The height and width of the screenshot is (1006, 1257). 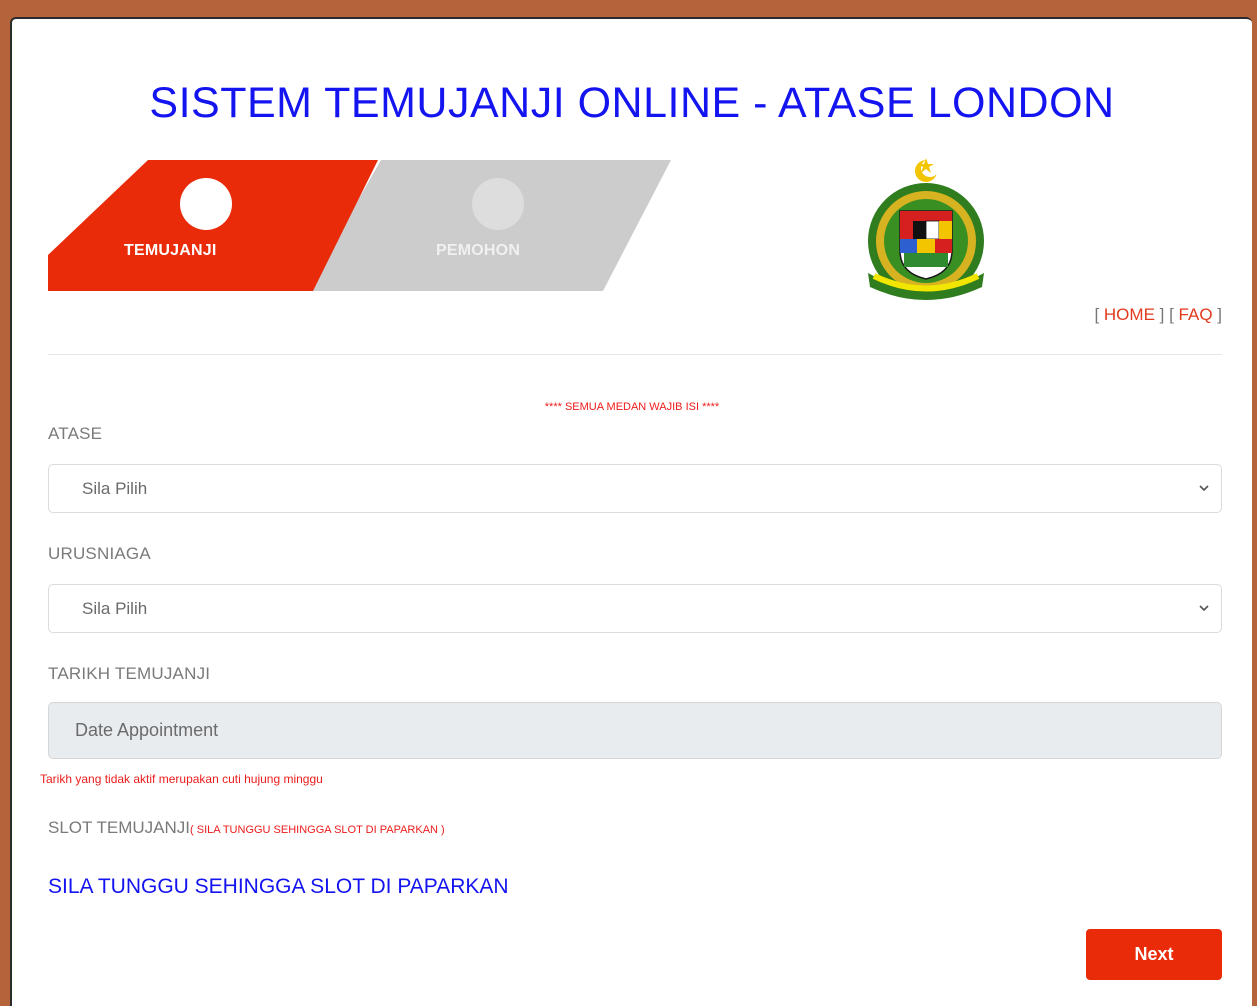 What do you see at coordinates (115, 608) in the screenshot?
I see `urusniaga-select-value: Sila Pilih` at bounding box center [115, 608].